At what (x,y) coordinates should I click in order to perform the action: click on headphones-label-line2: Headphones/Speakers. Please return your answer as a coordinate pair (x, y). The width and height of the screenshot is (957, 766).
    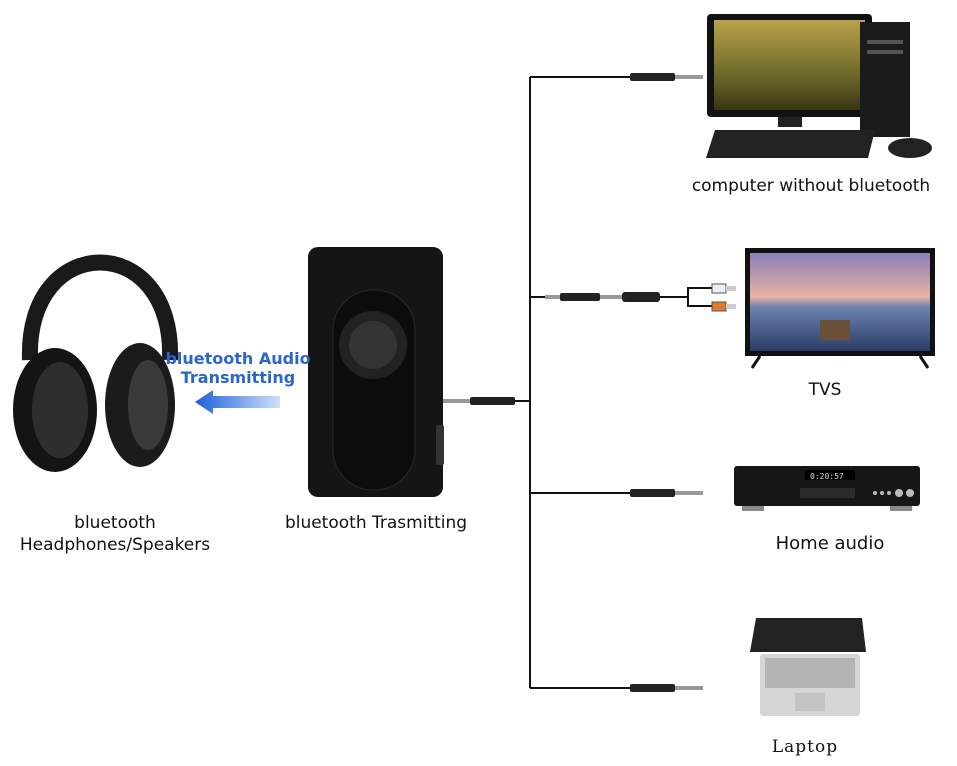
    Looking at the image, I should click on (115, 545).